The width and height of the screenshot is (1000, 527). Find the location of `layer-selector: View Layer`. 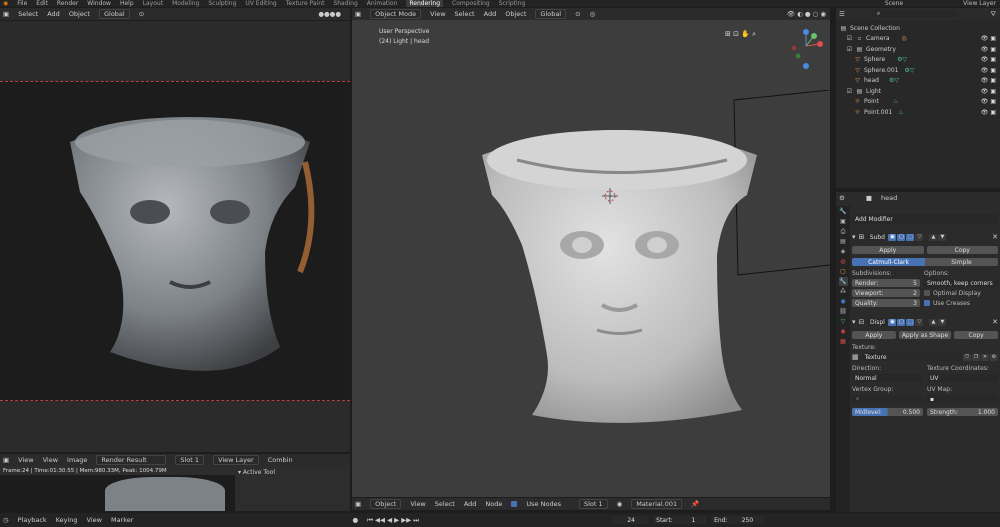

layer-selector: View Layer is located at coordinates (236, 460).